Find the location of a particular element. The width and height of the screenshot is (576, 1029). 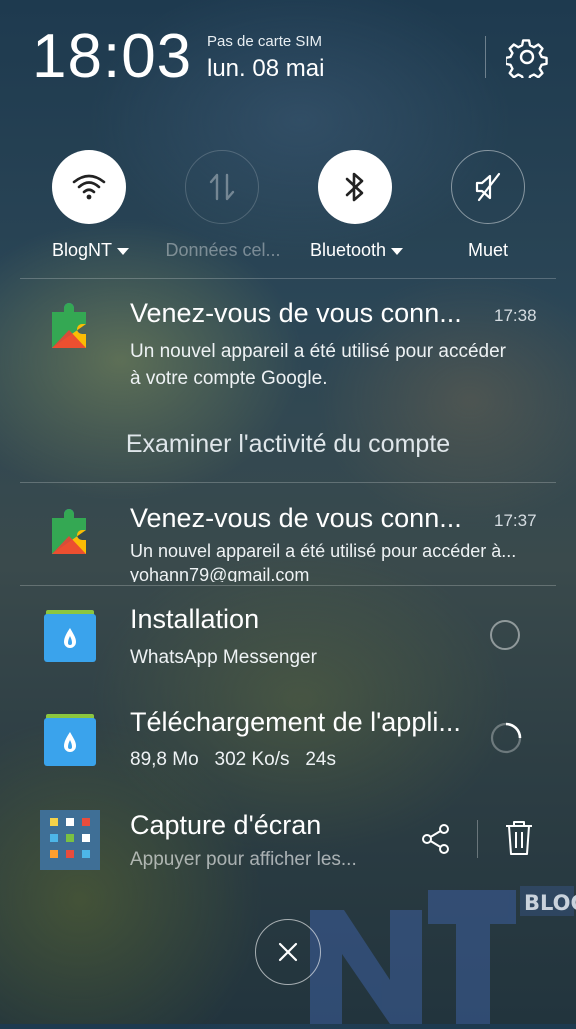

bluetooth-toggle is located at coordinates (355, 187).